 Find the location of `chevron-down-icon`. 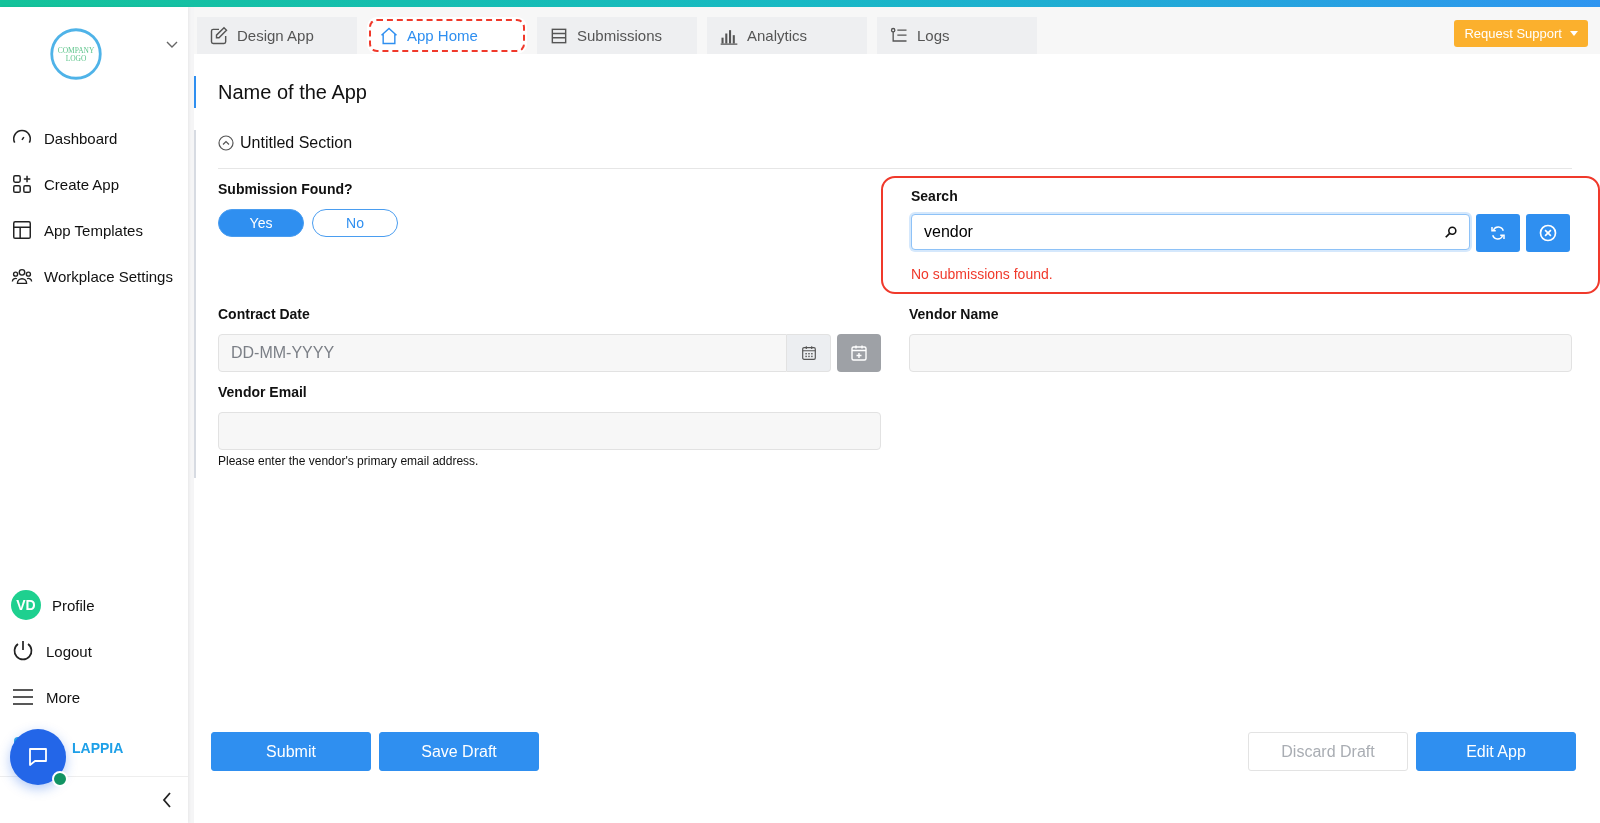

chevron-down-icon is located at coordinates (172, 45).